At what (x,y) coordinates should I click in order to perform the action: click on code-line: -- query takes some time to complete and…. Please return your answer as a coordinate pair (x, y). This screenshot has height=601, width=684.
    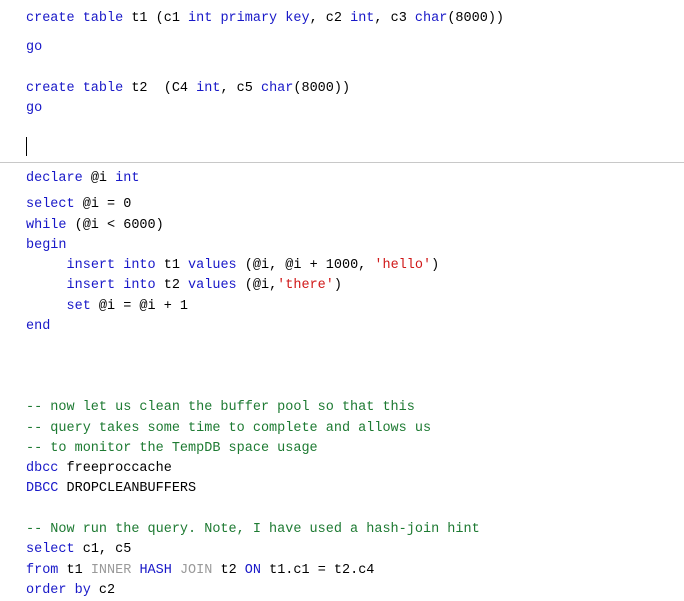
    Looking at the image, I should click on (355, 429).